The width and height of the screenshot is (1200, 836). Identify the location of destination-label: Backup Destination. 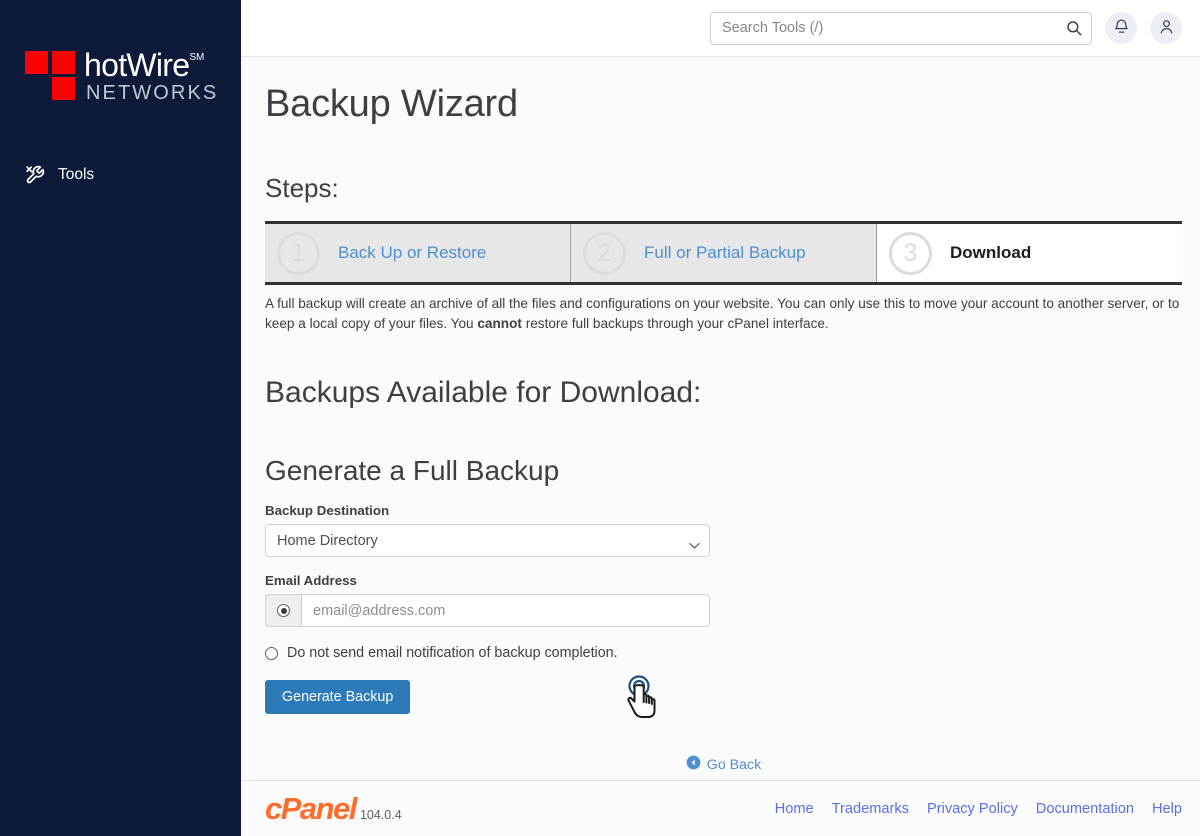
(327, 511).